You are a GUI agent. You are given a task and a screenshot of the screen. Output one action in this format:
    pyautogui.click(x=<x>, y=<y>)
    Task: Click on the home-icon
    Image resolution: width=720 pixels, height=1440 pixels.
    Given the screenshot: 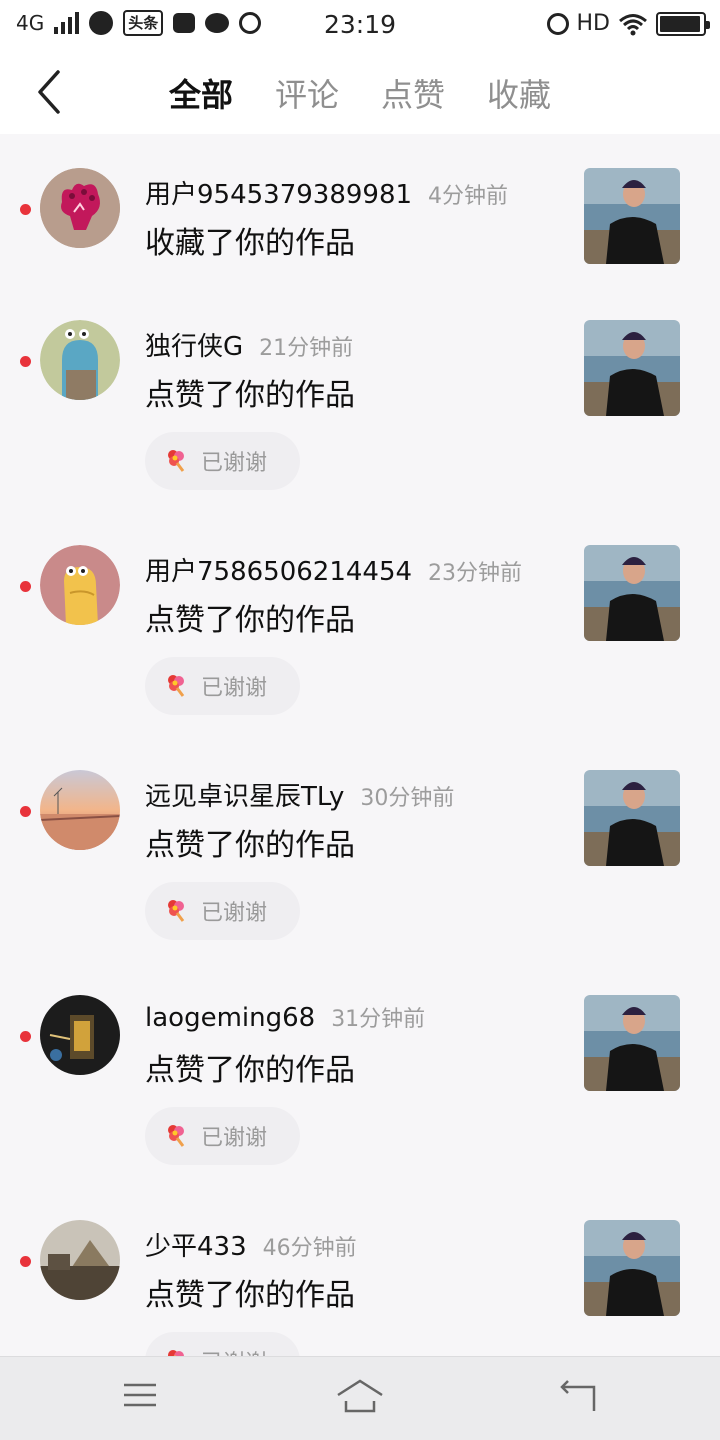 What is the action you would take?
    pyautogui.click(x=360, y=1396)
    